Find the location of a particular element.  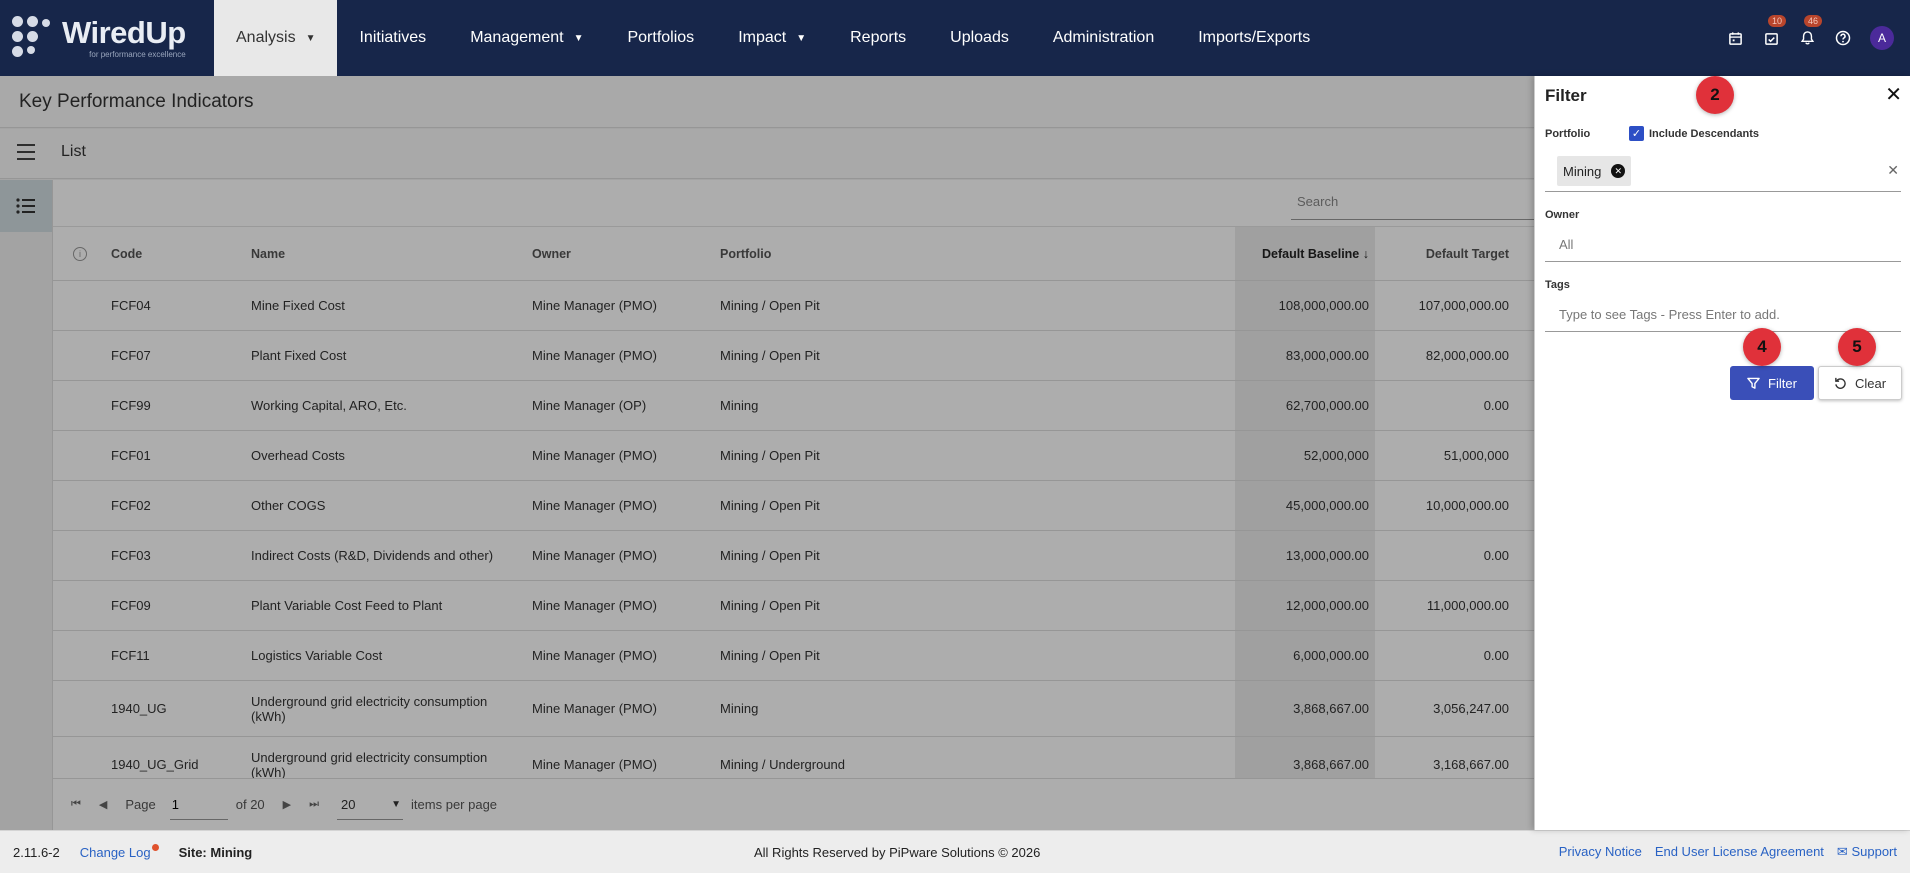

nav-item-uploads: Uploads is located at coordinates (979, 38).